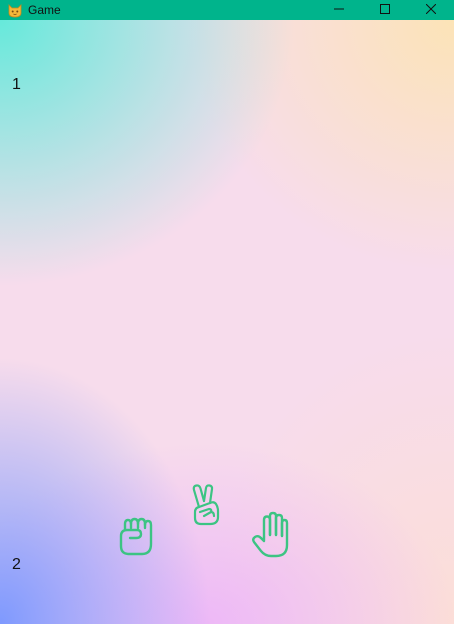 This screenshot has width=454, height=624. I want to click on victory-hand-icon, so click(206, 507).